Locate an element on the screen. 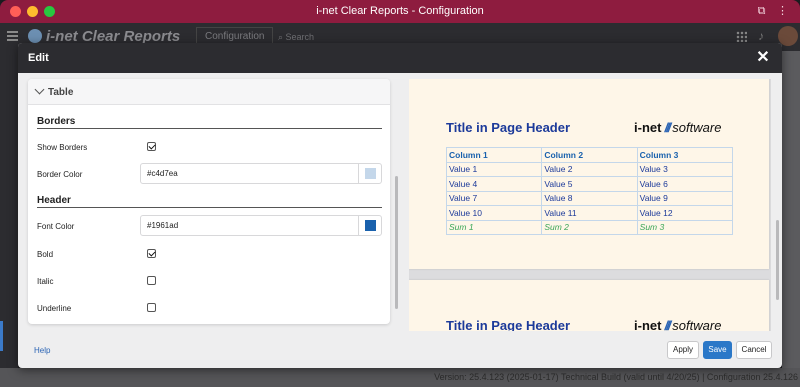 This screenshot has width=800, height=387. apply-button: Apply is located at coordinates (683, 350).